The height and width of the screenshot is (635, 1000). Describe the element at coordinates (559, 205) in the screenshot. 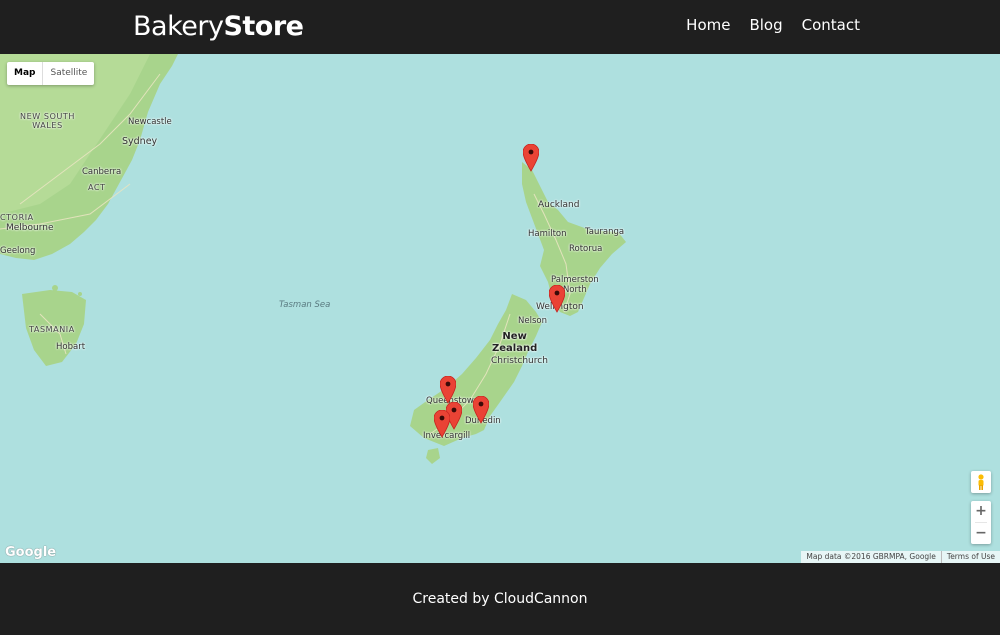

I see `label-auckland: Auckland` at that location.